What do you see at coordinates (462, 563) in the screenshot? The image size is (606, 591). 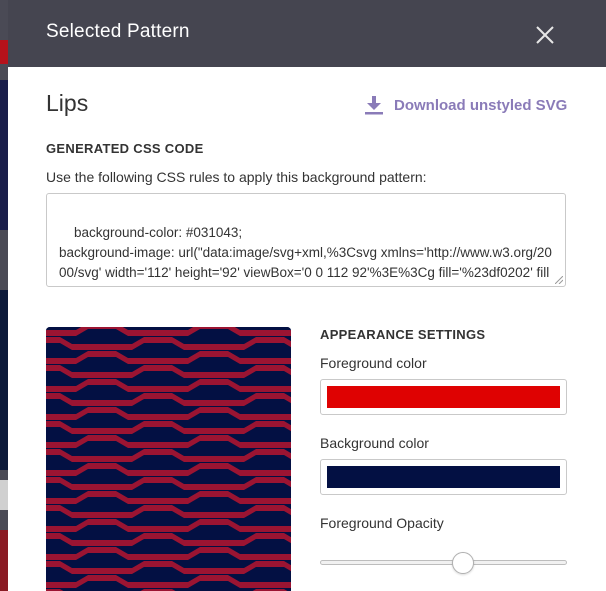 I see `slider-thumb` at bounding box center [462, 563].